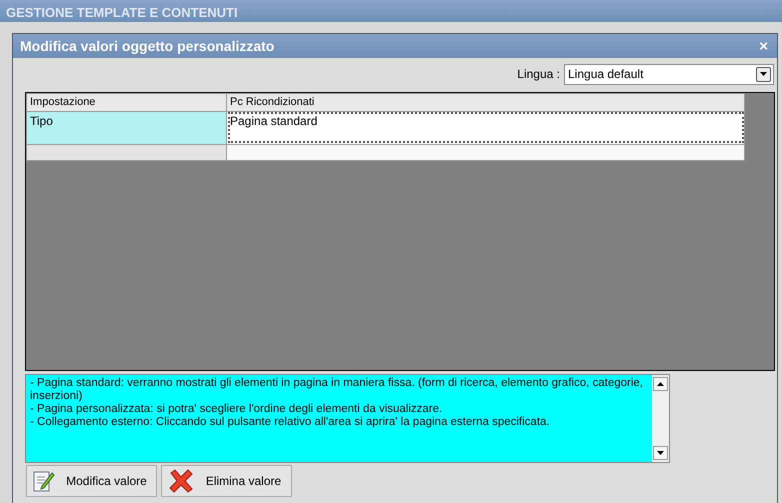 The height and width of the screenshot is (503, 782). What do you see at coordinates (91, 481) in the screenshot?
I see `action-button: Modifica valore` at bounding box center [91, 481].